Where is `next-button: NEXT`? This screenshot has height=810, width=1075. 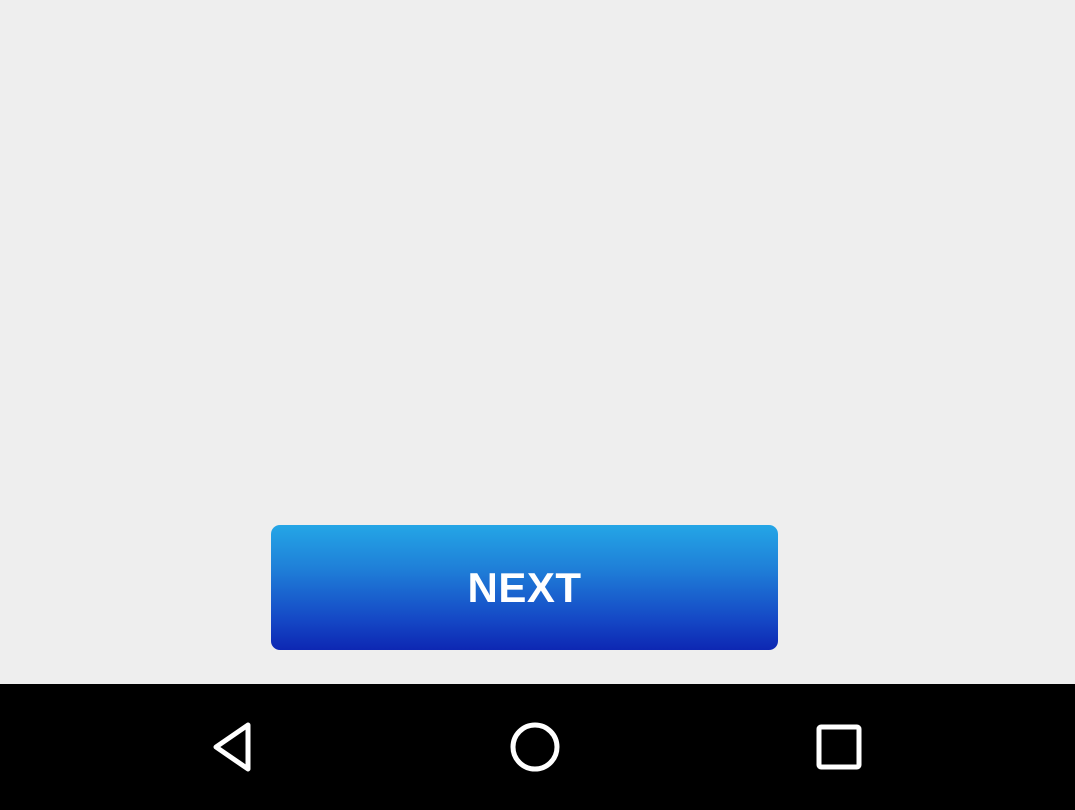
next-button: NEXT is located at coordinates (524, 587).